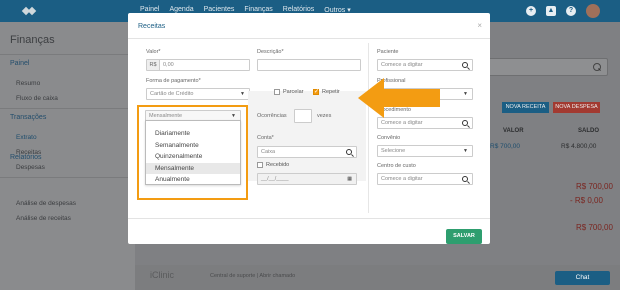 The width and height of the screenshot is (620, 290). I want to click on repetir-checkbox, so click(316, 91).